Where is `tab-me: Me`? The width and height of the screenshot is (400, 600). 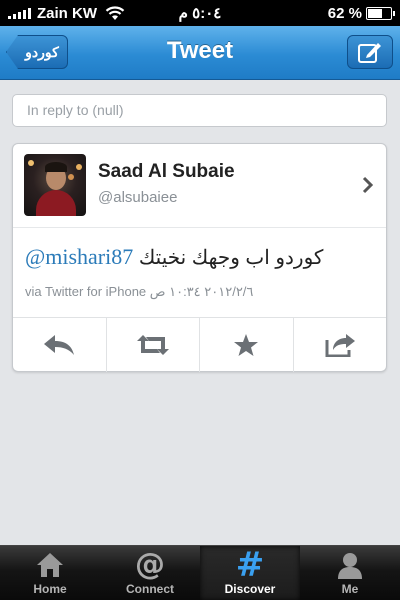
tab-me: Me is located at coordinates (350, 573).